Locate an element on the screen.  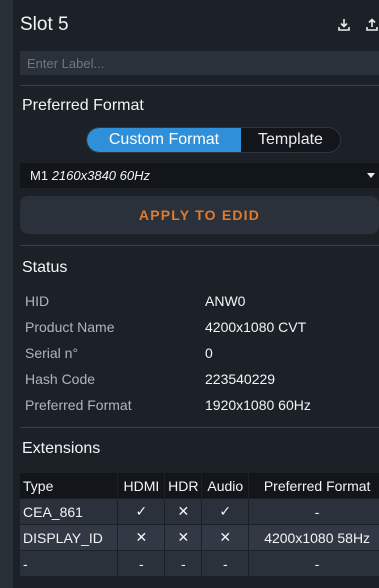
ext-type: CEA_861 is located at coordinates (69, 511).